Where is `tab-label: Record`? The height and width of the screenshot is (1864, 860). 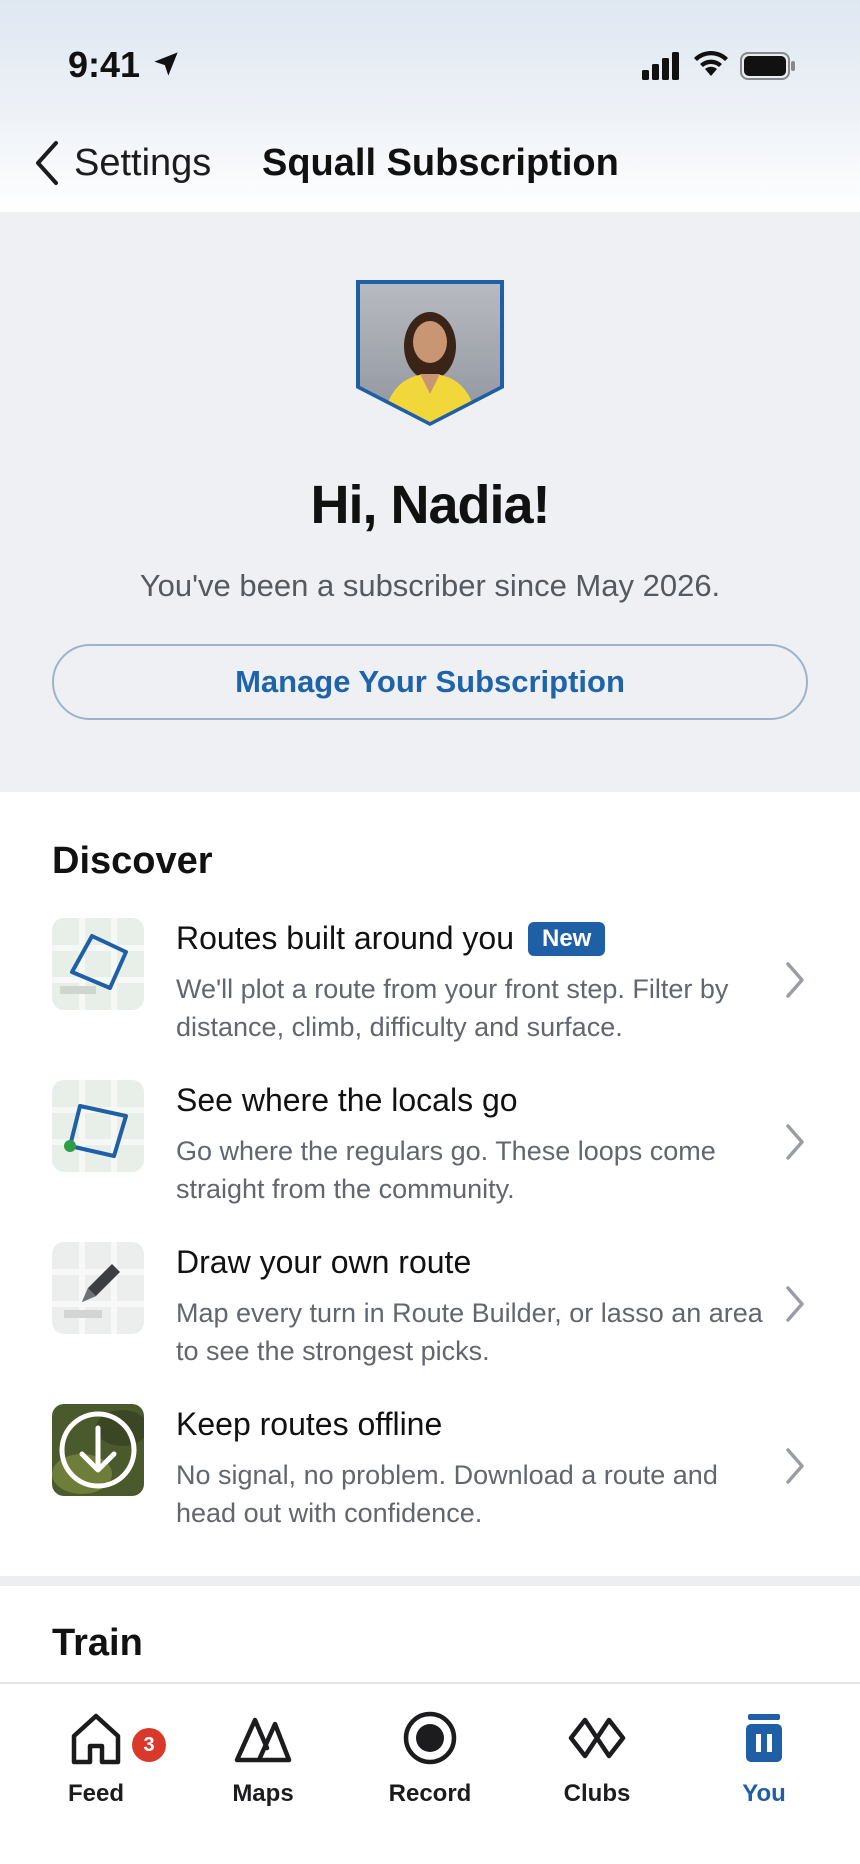 tab-label: Record is located at coordinates (430, 1793).